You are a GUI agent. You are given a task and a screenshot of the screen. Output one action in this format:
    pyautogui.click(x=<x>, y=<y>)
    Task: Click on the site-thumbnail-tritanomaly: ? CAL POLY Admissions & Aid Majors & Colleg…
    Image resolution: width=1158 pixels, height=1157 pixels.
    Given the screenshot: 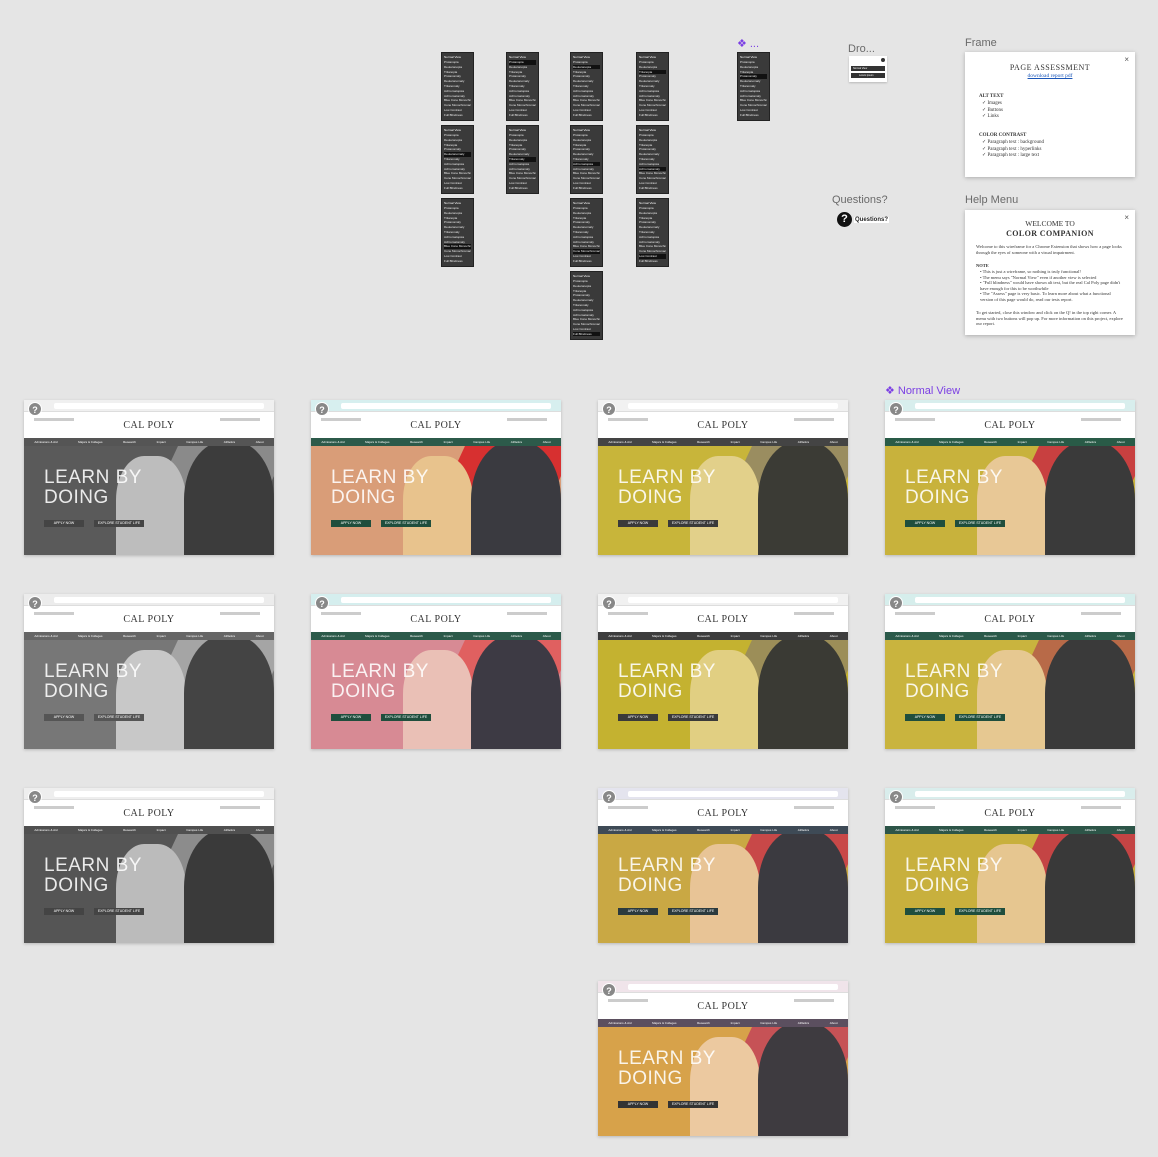 What is the action you would take?
    pyautogui.click(x=723, y=865)
    